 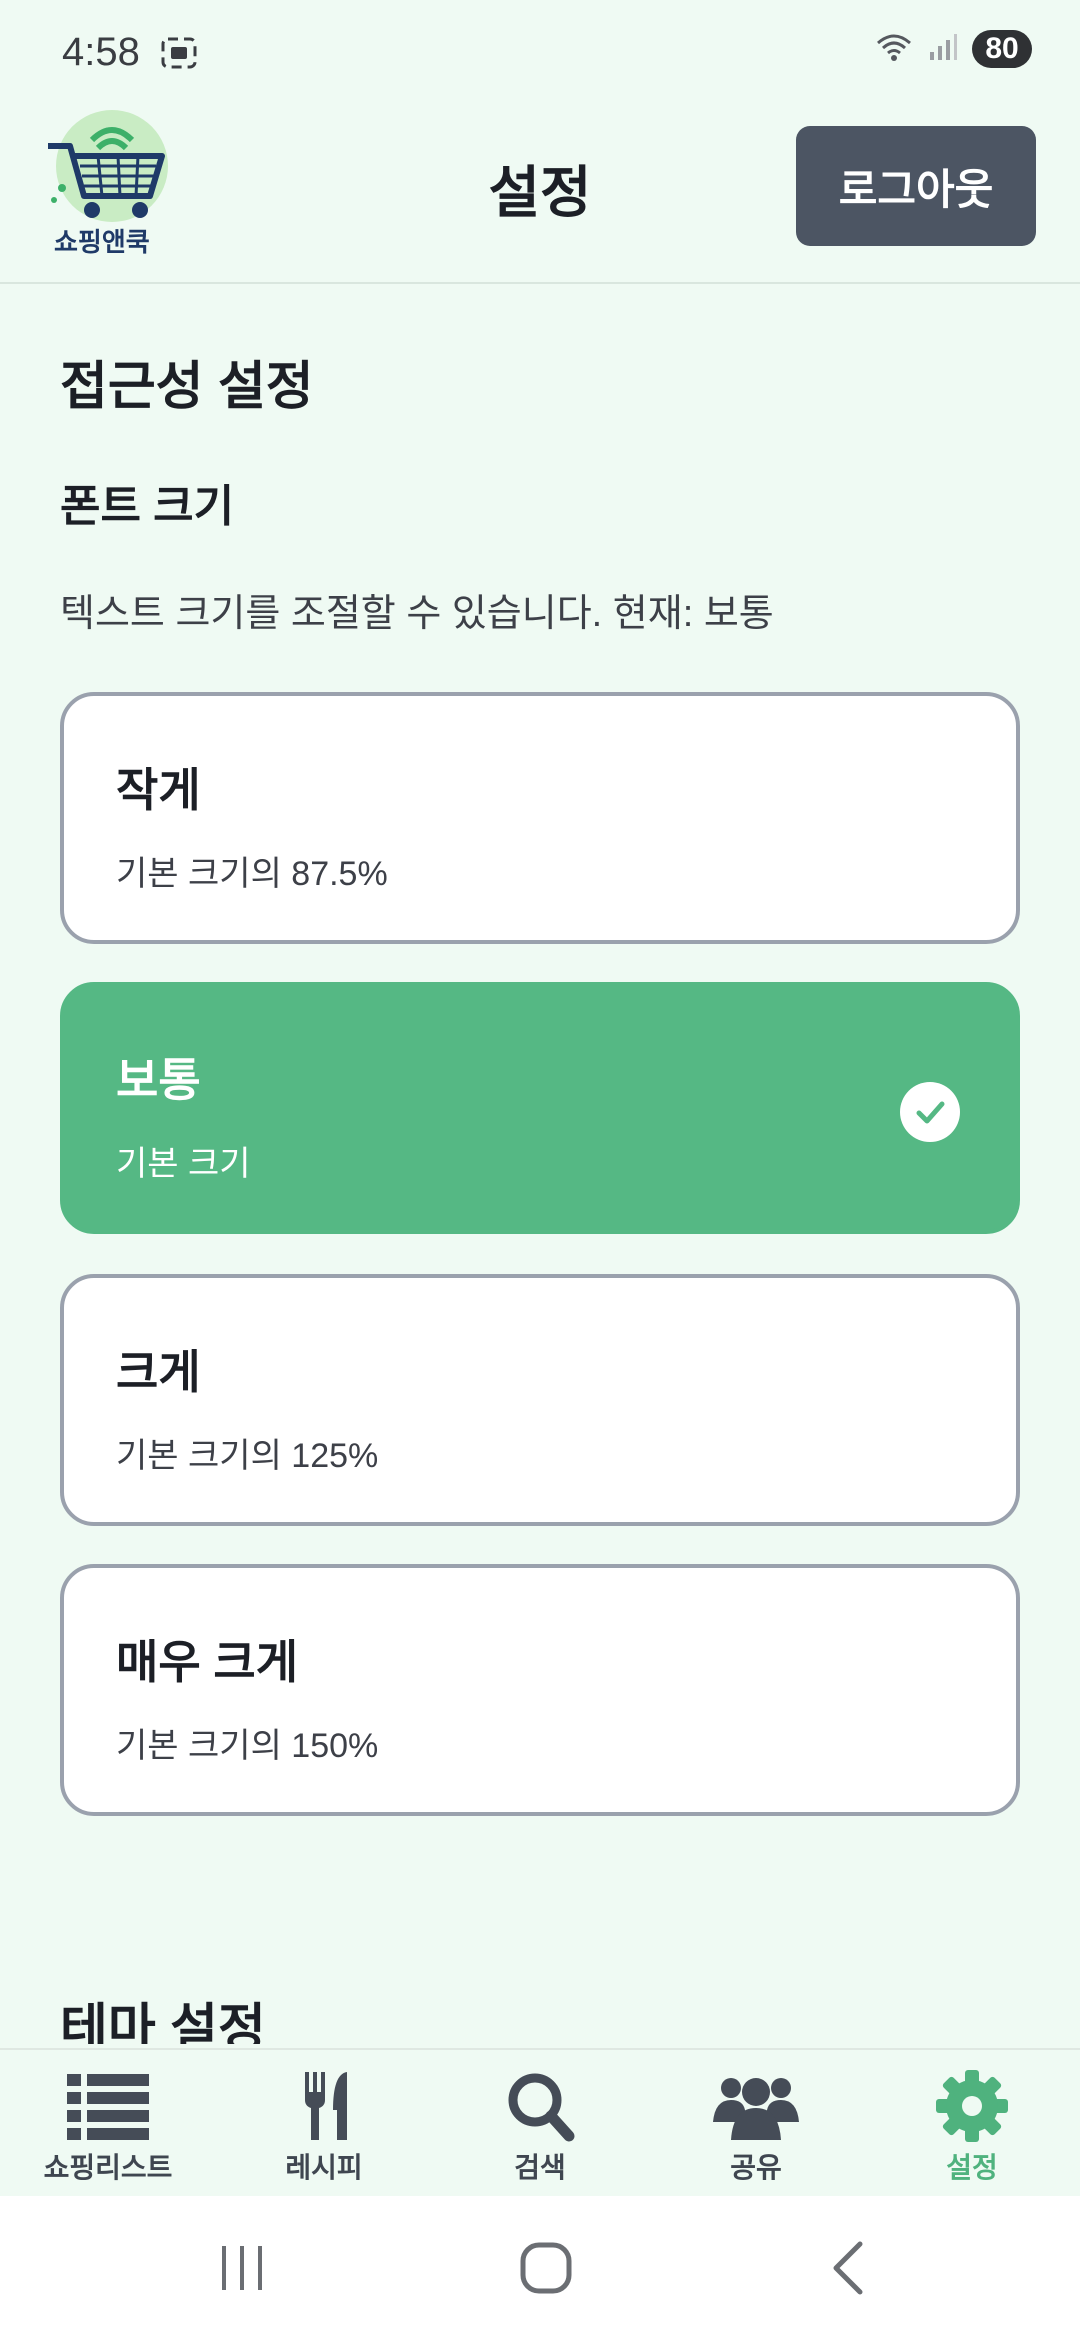 I want to click on accessibility-section-title: 접근성 설정, so click(x=187, y=387).